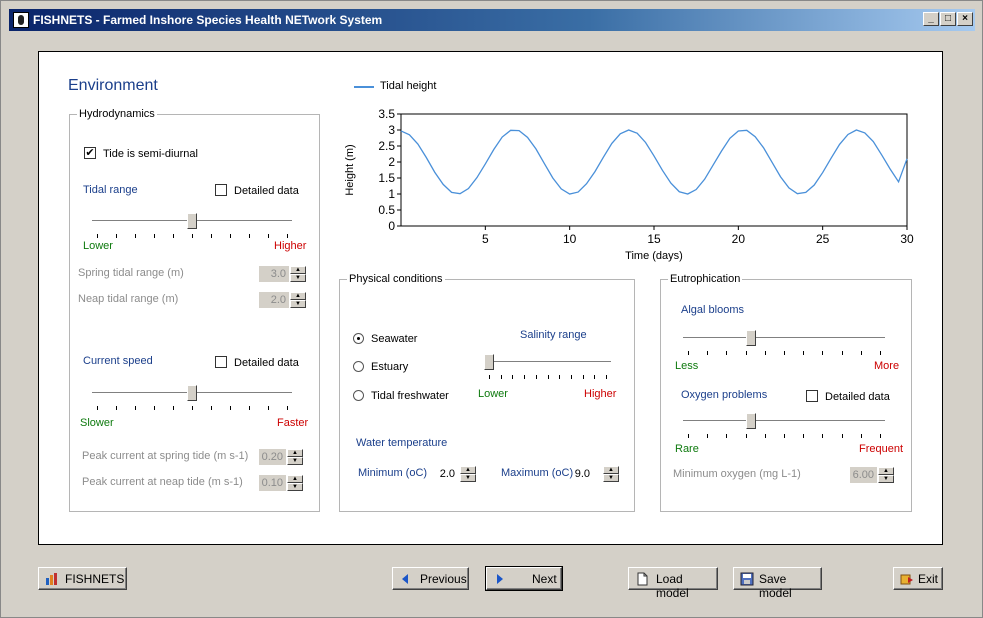 The width and height of the screenshot is (983, 618). Describe the element at coordinates (812, 396) in the screenshot. I see `oxygen-detailed-checkbox` at that location.